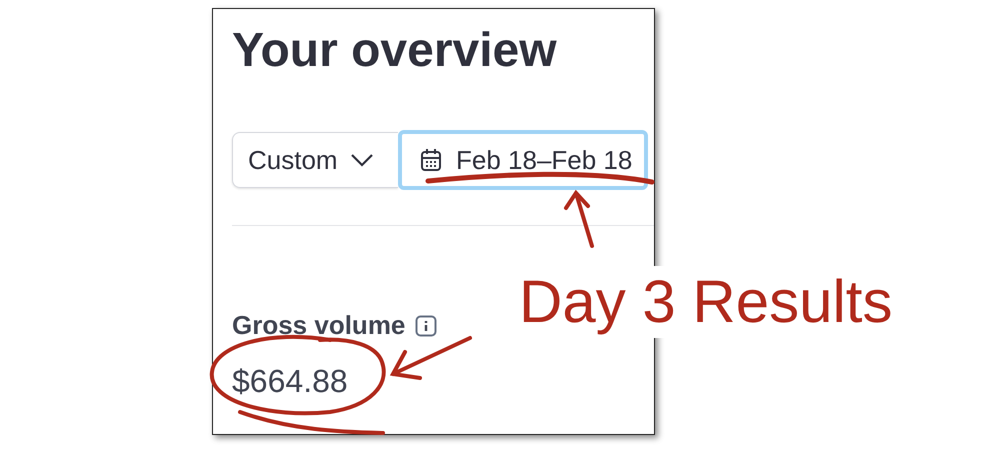 The image size is (1000, 450). What do you see at coordinates (315, 160) in the screenshot?
I see `range-dropdown: Custom` at bounding box center [315, 160].